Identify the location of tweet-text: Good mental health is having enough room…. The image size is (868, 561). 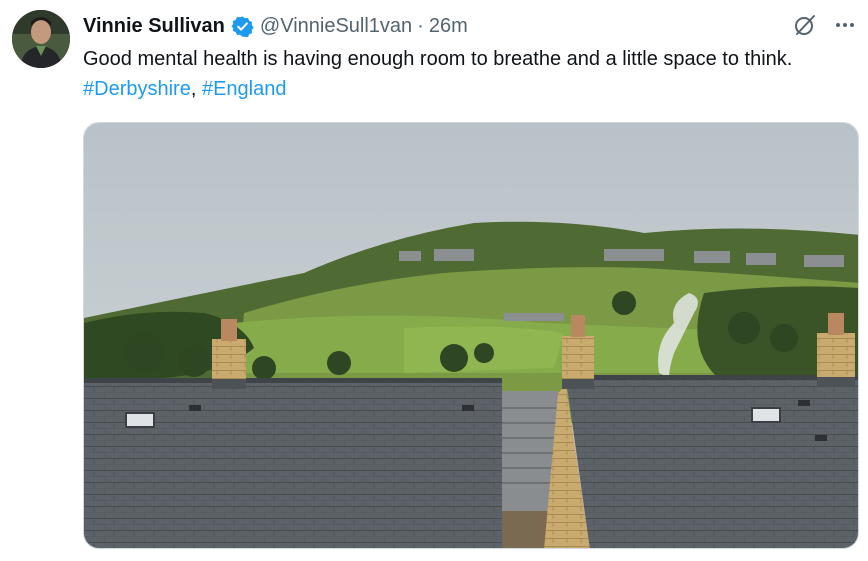
(470, 74).